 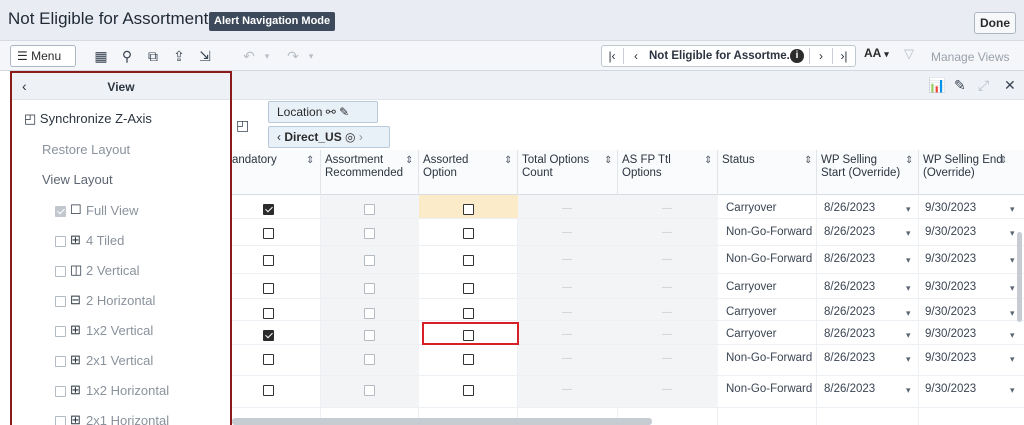 I want to click on layout-option: ⊞ 2x1 Horizontal, so click(x=121, y=418).